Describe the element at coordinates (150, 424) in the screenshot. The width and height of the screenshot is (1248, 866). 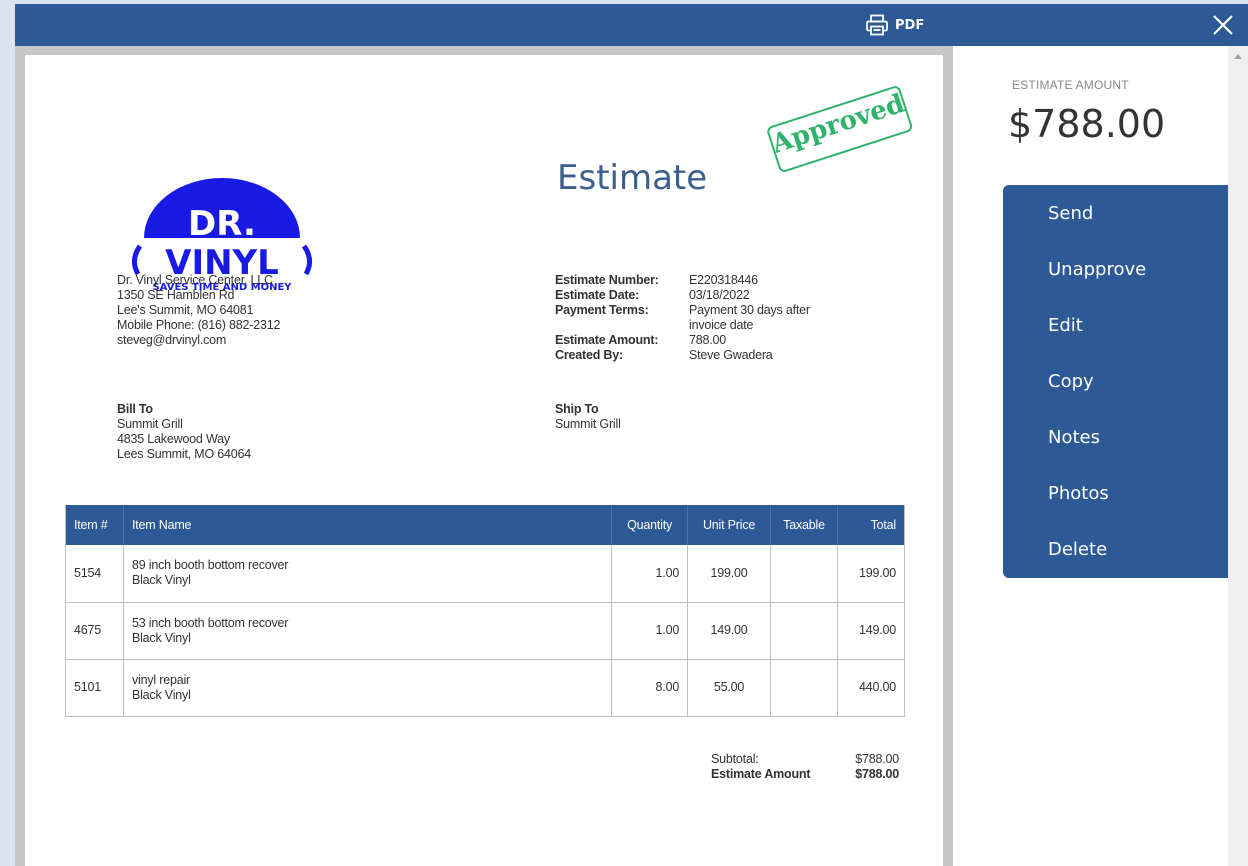
I see `bill-to-name: Summit Grill` at that location.